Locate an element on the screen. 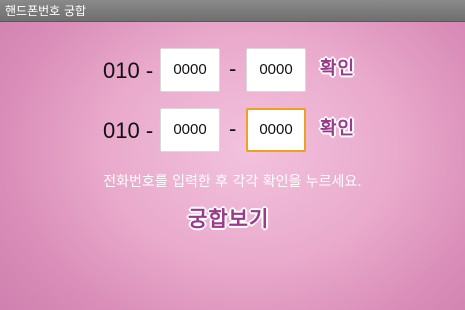  phone2-dash: - is located at coordinates (233, 128).